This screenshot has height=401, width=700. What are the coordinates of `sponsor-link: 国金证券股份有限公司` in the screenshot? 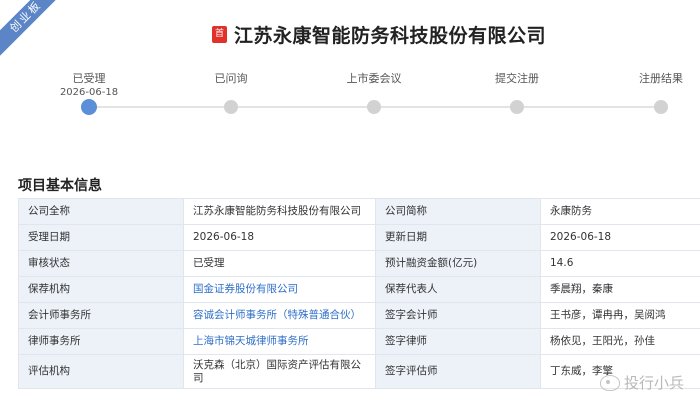 It's located at (245, 289).